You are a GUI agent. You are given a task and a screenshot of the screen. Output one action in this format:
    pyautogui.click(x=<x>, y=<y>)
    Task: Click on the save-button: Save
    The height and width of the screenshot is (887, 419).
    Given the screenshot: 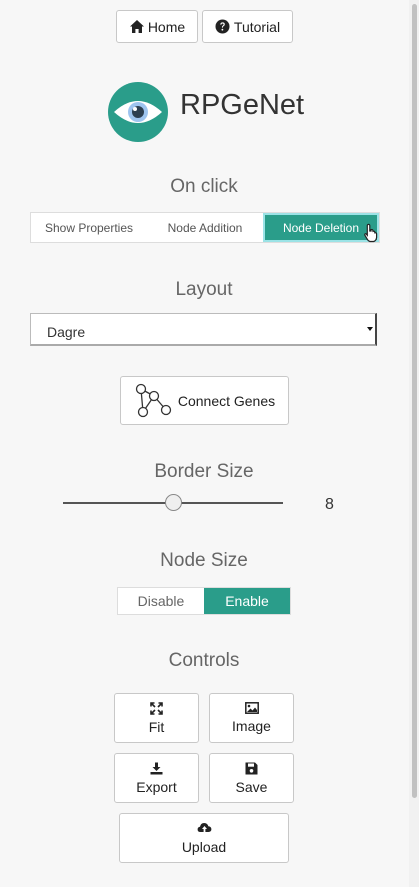 What is the action you would take?
    pyautogui.click(x=251, y=778)
    